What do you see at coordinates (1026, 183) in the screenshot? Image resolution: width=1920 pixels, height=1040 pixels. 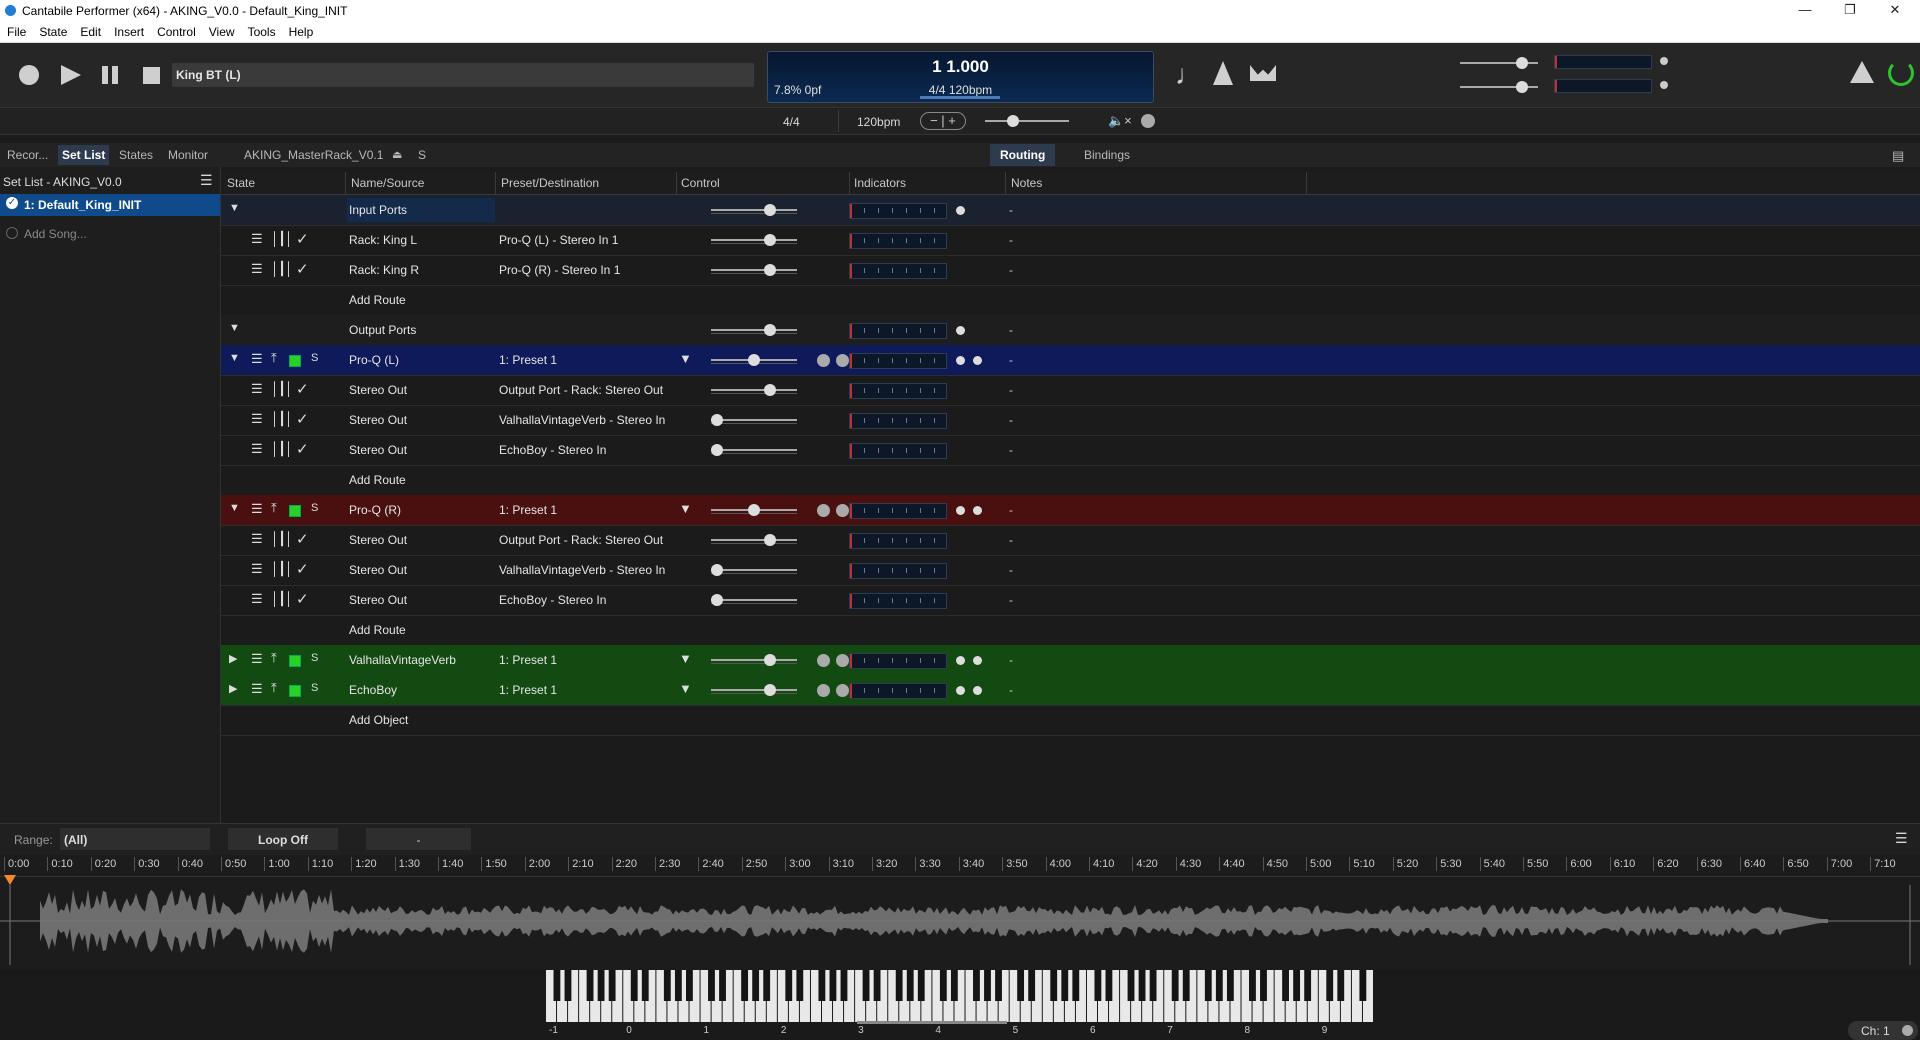 I see `header-notes: Notes` at bounding box center [1026, 183].